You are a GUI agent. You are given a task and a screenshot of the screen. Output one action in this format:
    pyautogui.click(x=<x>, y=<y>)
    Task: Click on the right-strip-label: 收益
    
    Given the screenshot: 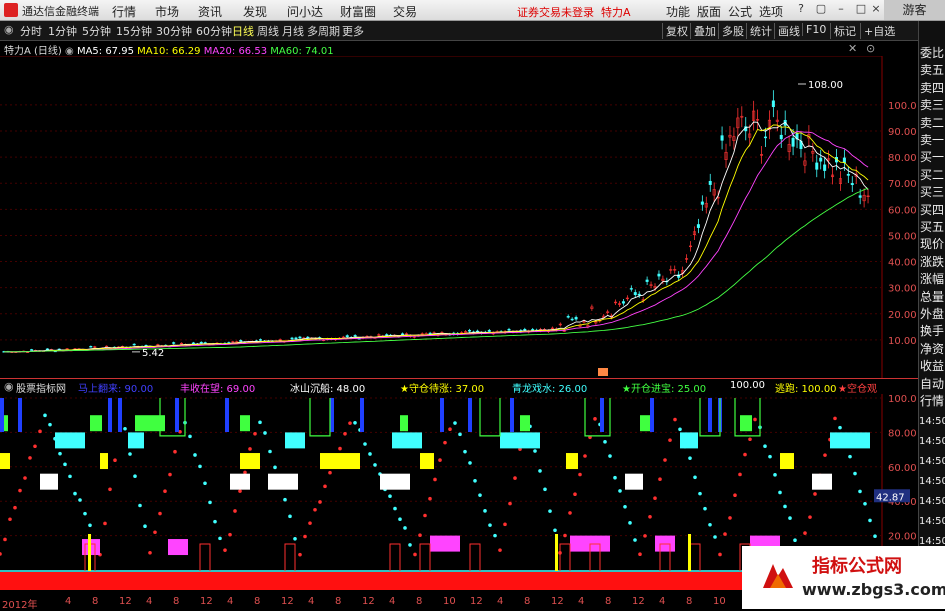 What is the action you would take?
    pyautogui.click(x=932, y=366)
    